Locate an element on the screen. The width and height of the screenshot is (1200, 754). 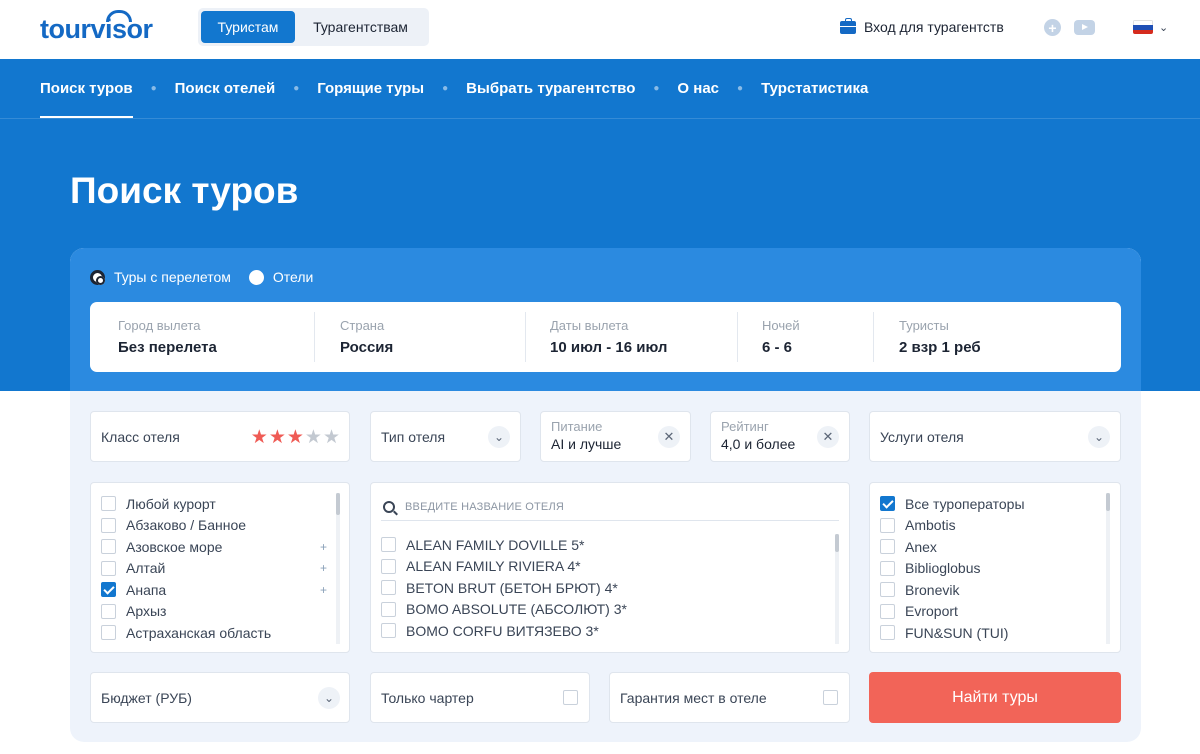
operator-scrollbar is located at coordinates (1108, 568).